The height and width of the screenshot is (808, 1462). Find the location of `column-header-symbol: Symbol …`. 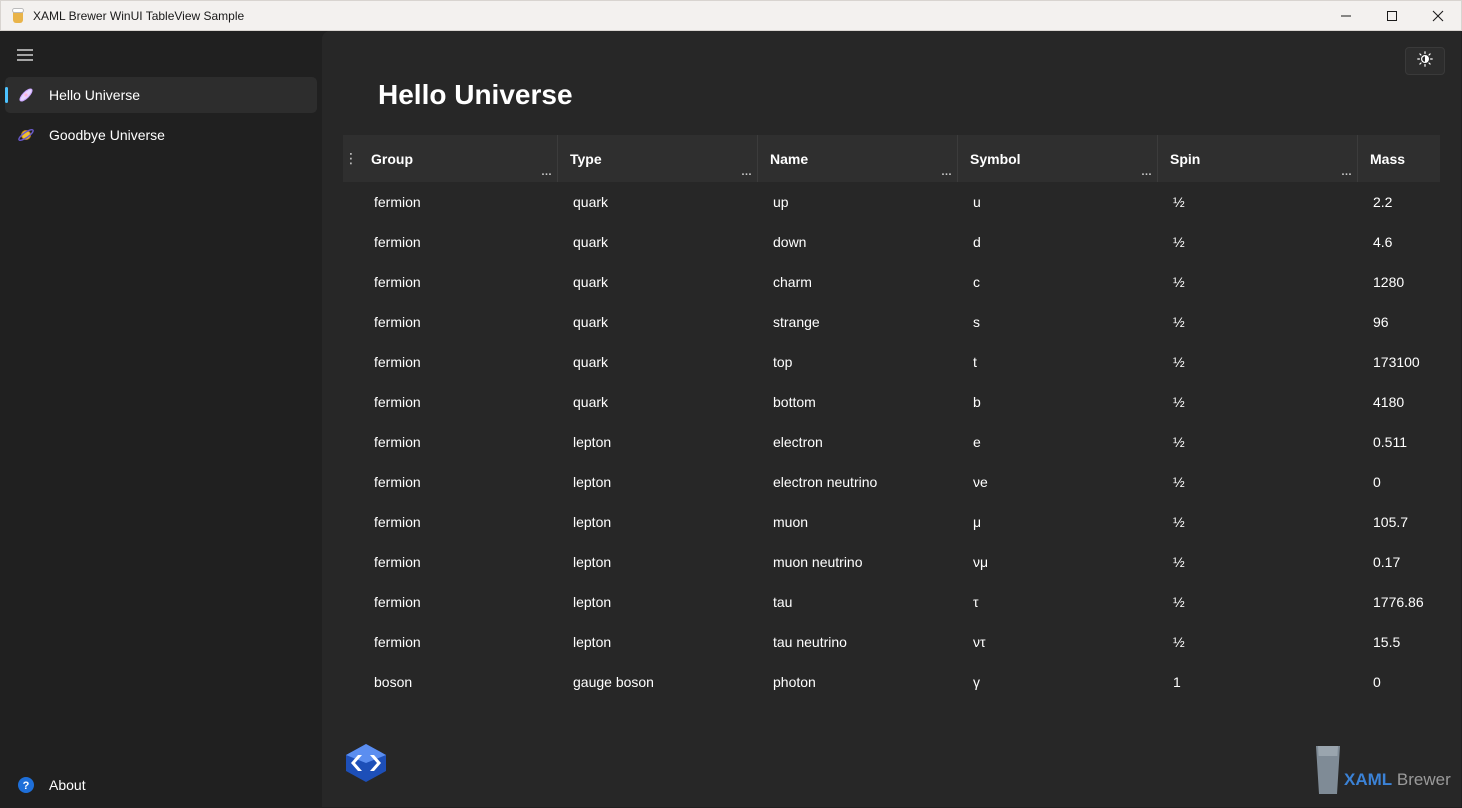

column-header-symbol: Symbol … is located at coordinates (1058, 158).